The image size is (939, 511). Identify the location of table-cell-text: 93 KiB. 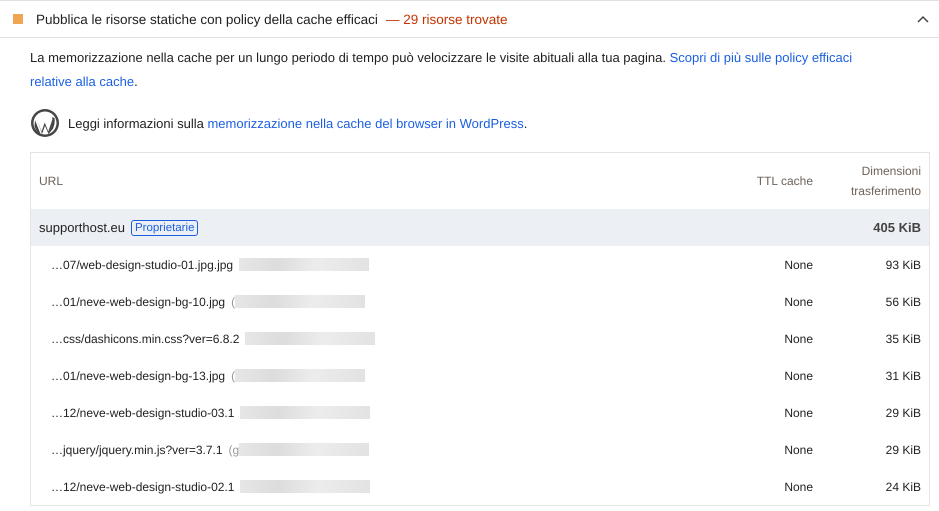
(903, 265).